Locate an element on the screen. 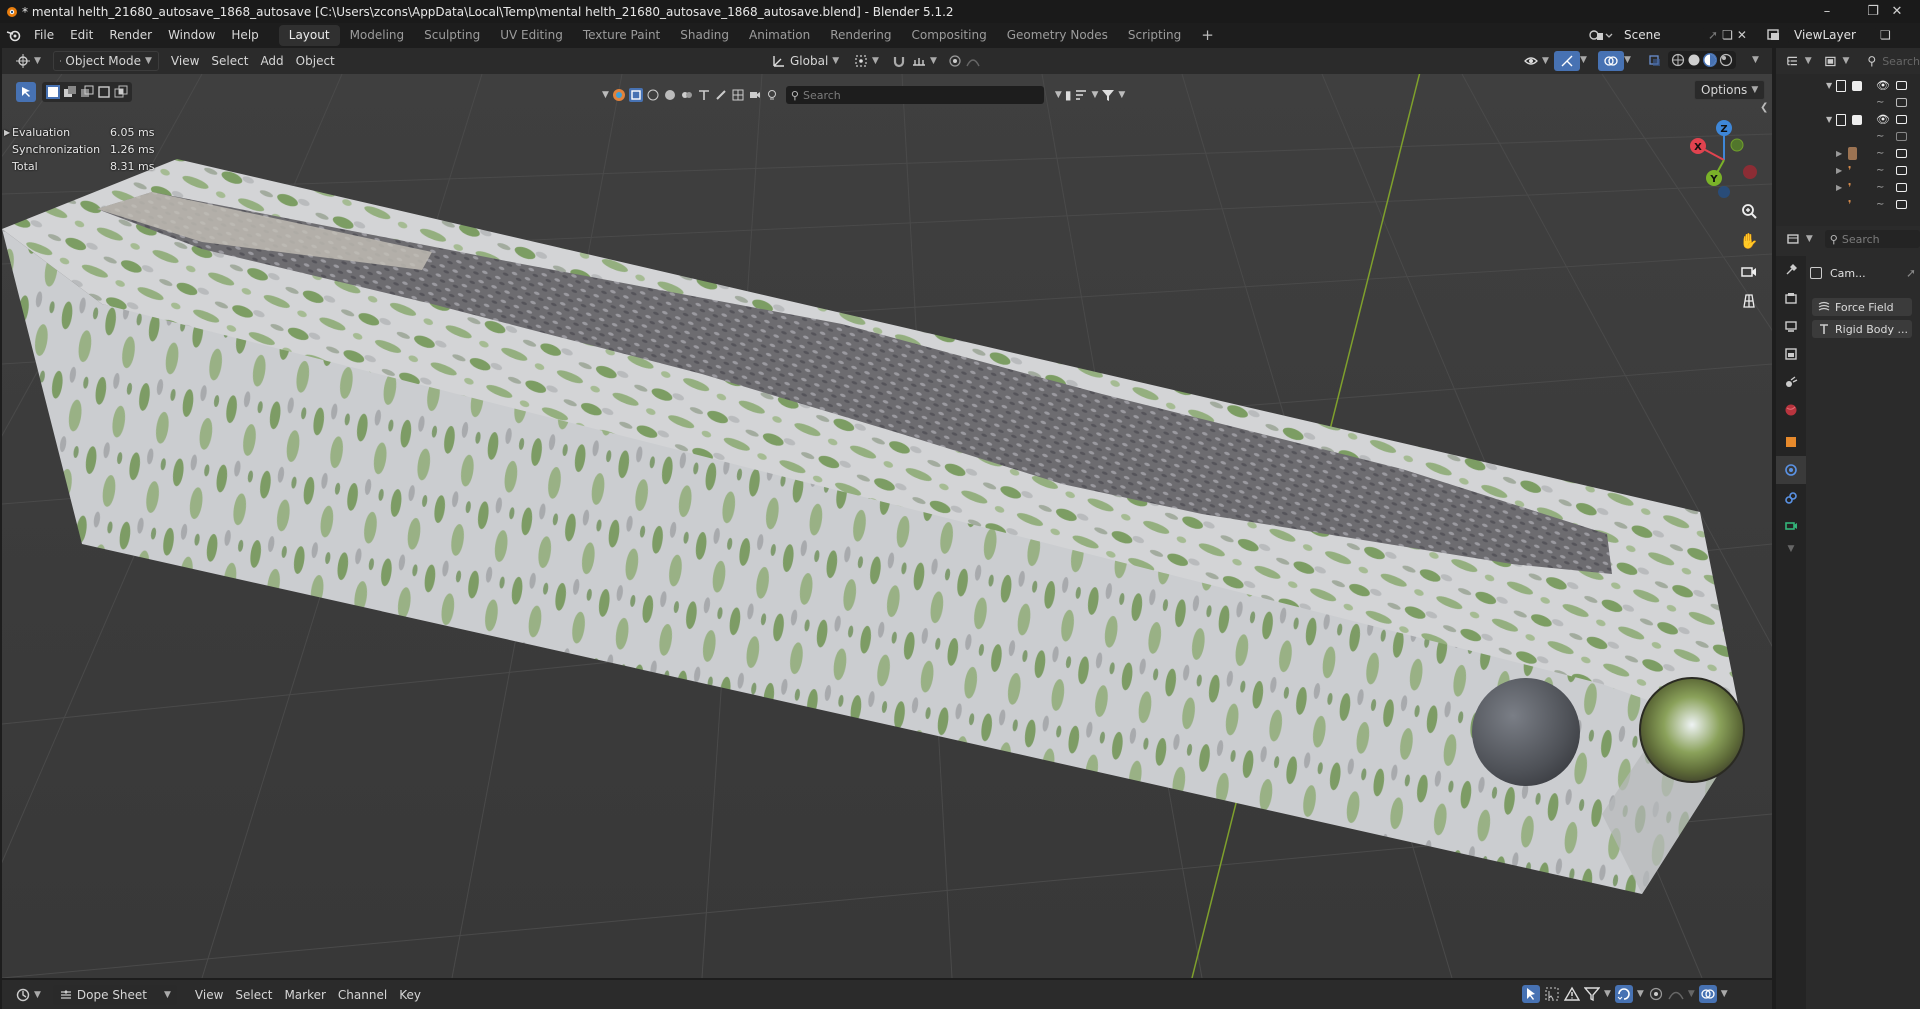 This screenshot has width=1920, height=1009. zoom-icon is located at coordinates (1749, 211).